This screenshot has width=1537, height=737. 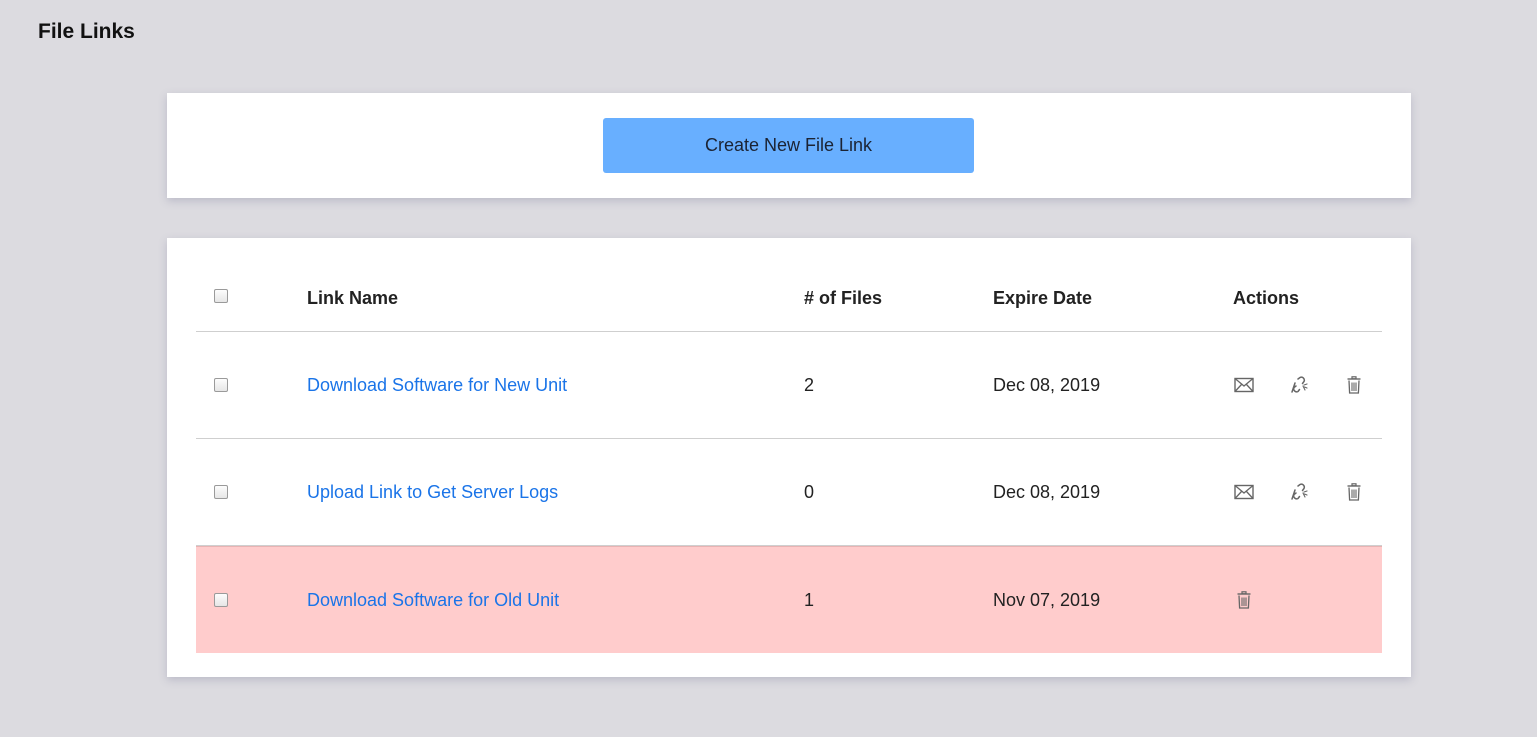 I want to click on file-count: 0, so click(x=809, y=491).